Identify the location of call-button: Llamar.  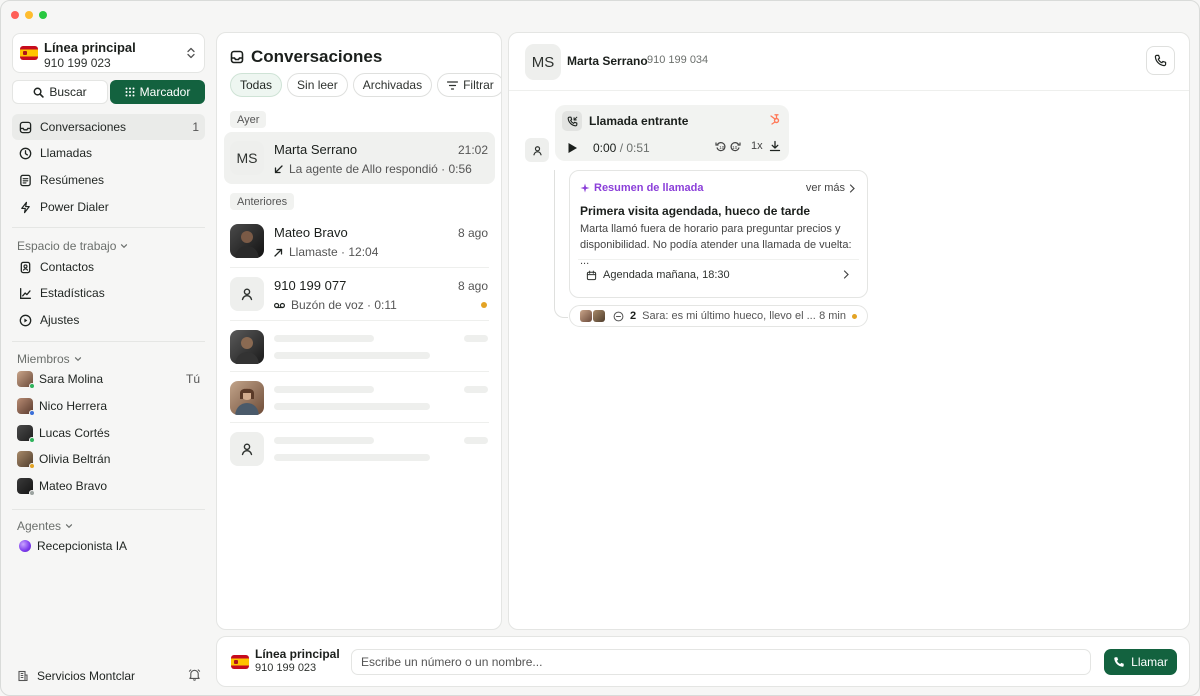
(1140, 662).